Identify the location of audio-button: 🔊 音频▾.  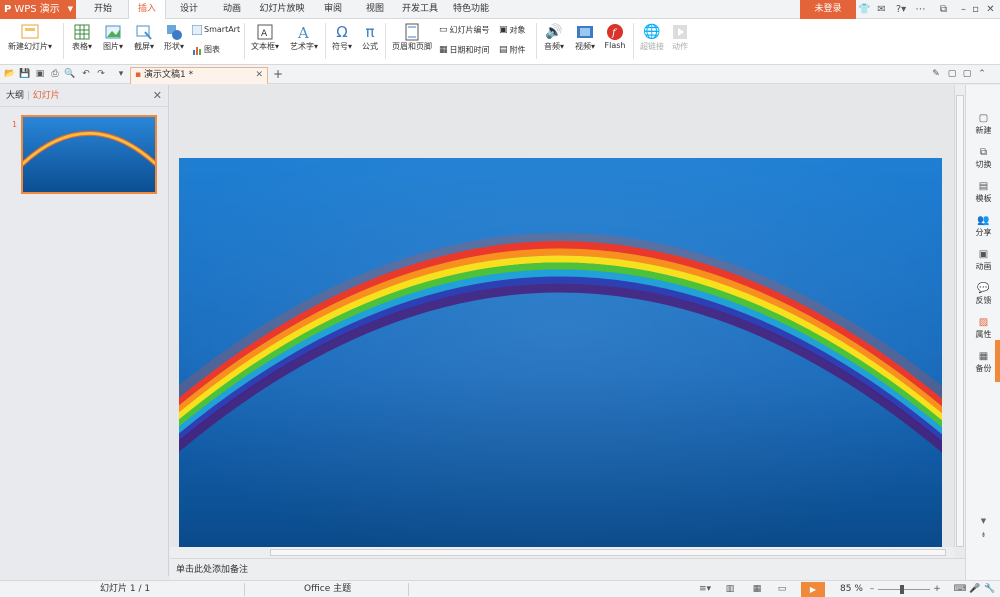
(554, 37).